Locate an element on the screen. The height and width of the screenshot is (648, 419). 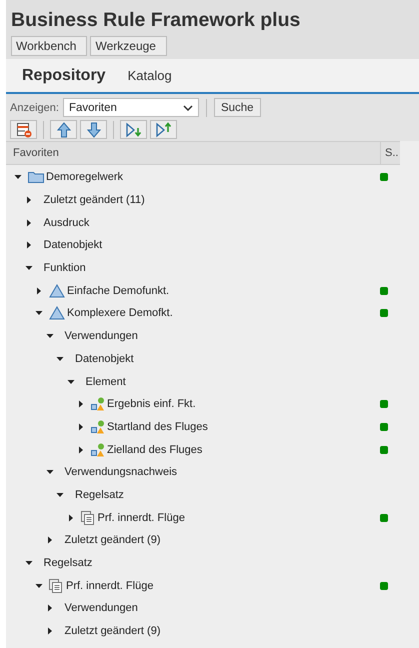
tree-item: Einfache Demofunkt. is located at coordinates (118, 290).